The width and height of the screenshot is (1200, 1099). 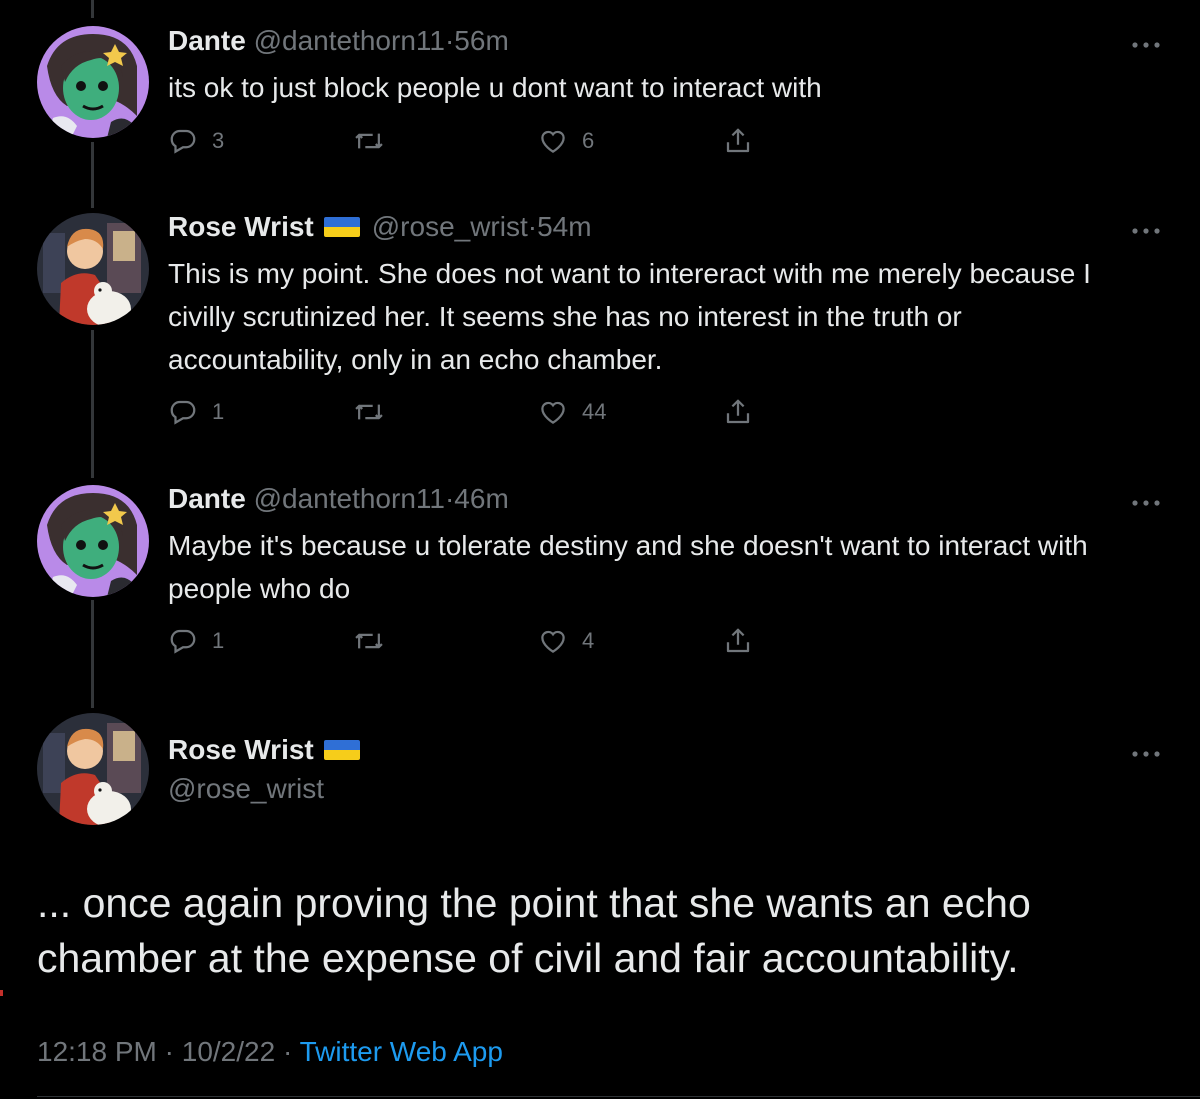 I want to click on tweet-time: 56m, so click(x=481, y=40).